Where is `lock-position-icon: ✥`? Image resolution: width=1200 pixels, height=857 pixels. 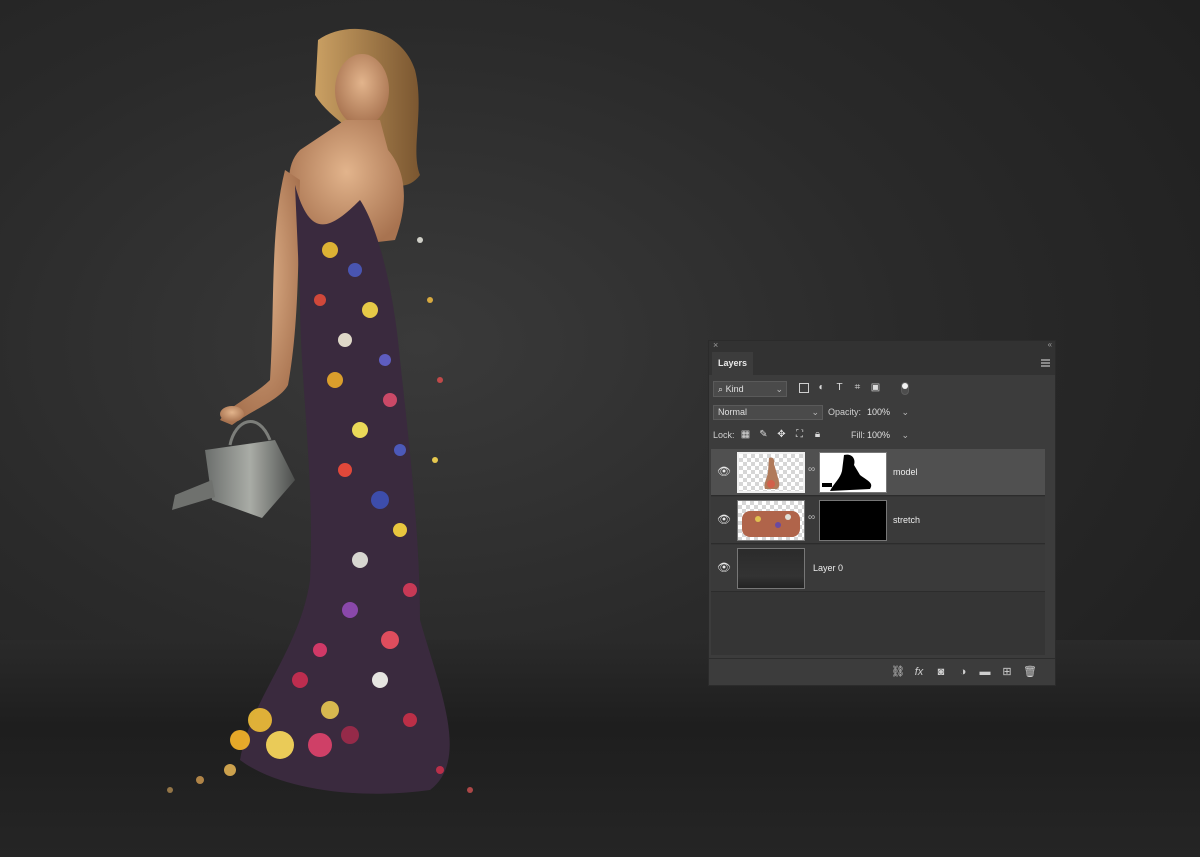 lock-position-icon: ✥ is located at coordinates (781, 435).